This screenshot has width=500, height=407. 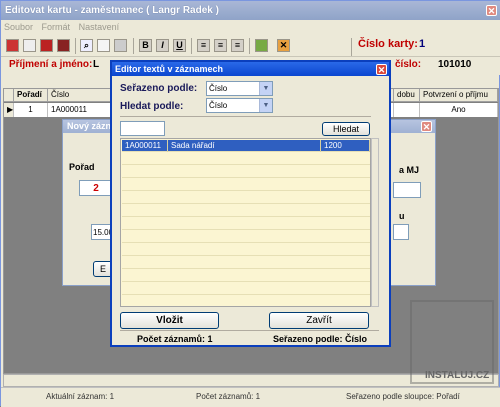 I want to click on underline-icon: U, so click(x=179, y=45).